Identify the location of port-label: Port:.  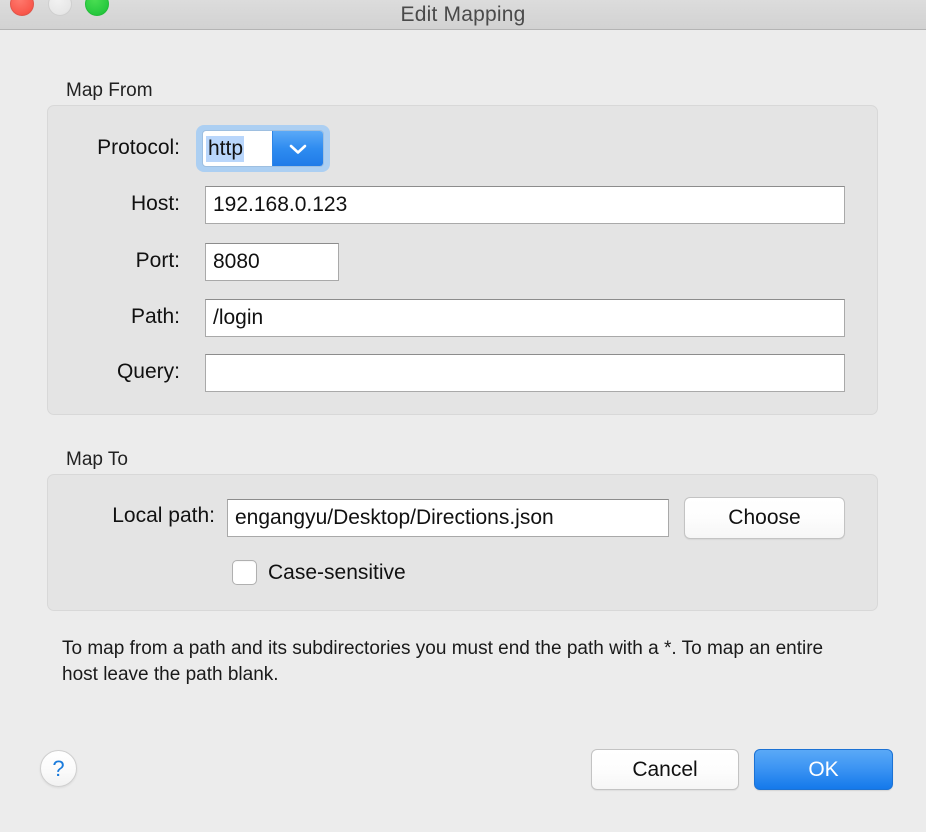
(157, 260).